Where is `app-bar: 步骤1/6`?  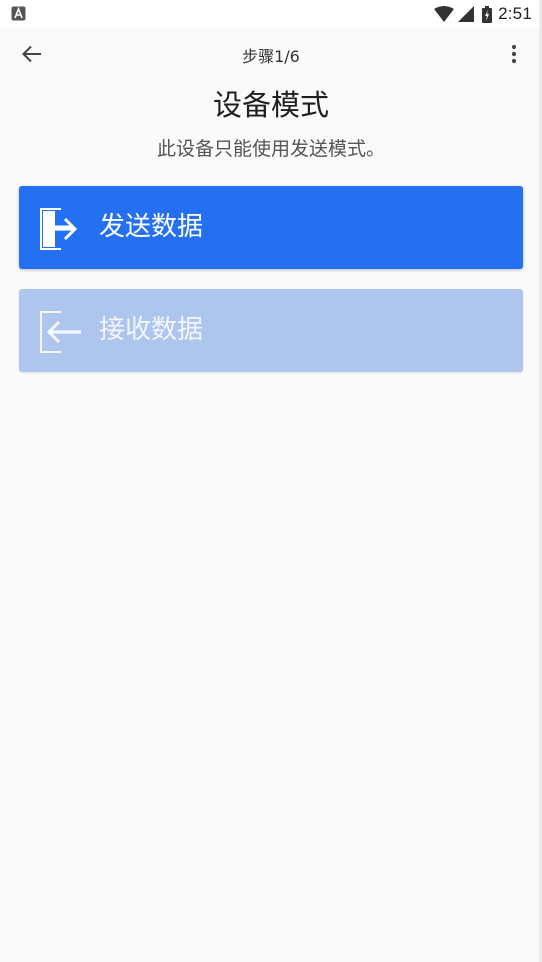 app-bar: 步骤1/6 is located at coordinates (271, 54).